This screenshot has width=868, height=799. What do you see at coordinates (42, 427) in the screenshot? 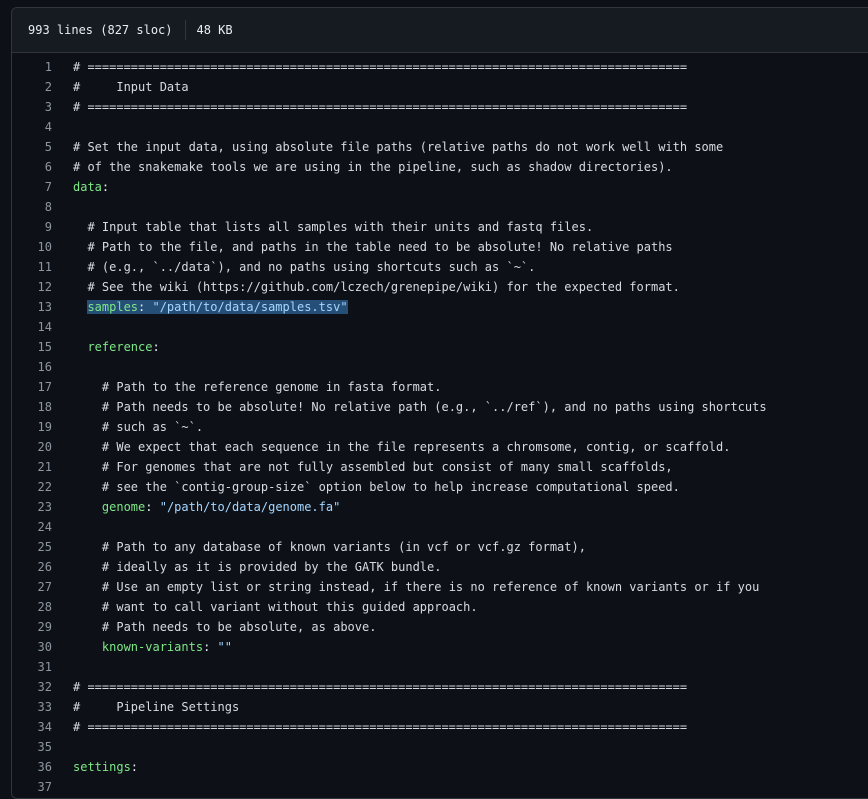
I see `line-number: 19` at bounding box center [42, 427].